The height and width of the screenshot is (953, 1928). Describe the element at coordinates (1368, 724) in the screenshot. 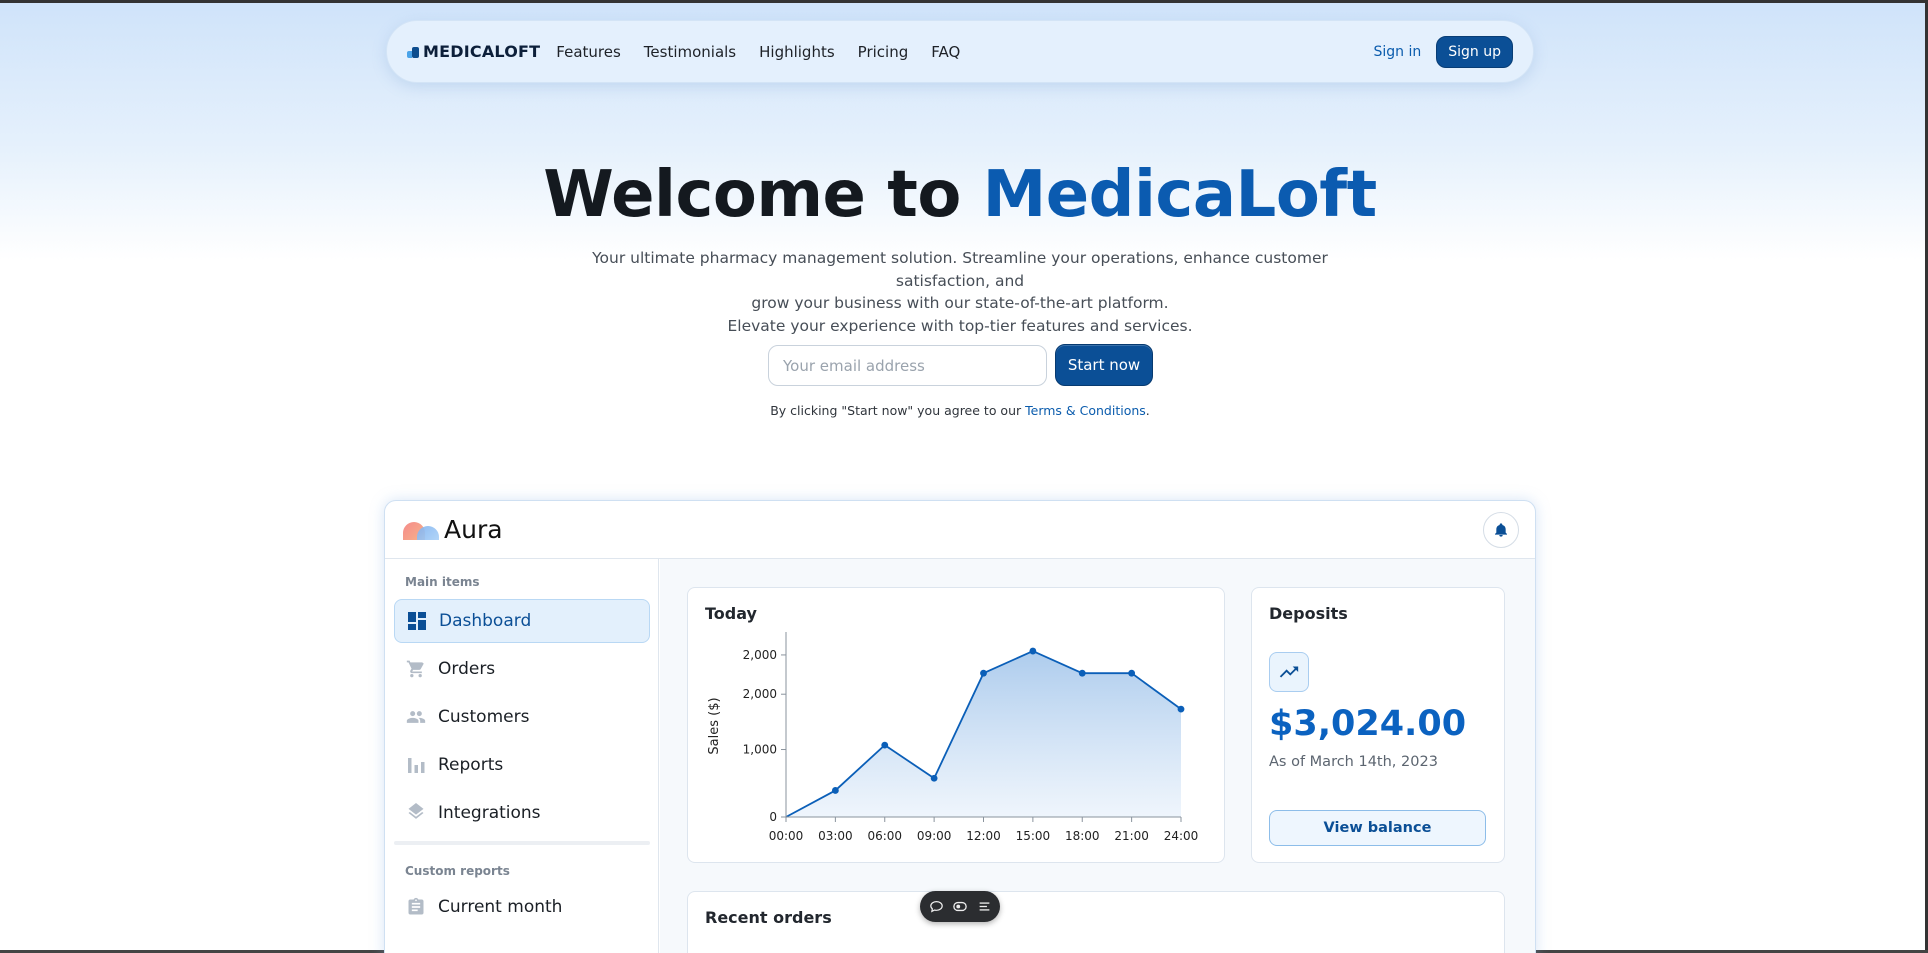

I see `deposit-amount: $3,024.00` at that location.